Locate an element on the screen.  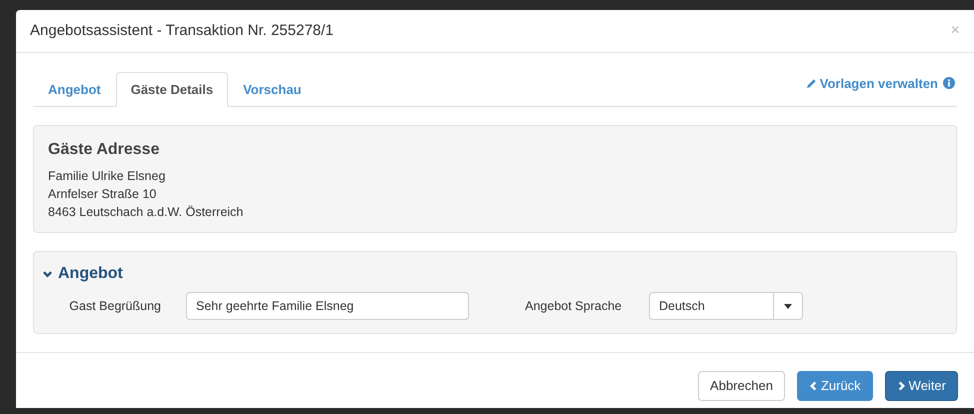
language-select: Deutsch is located at coordinates (726, 306).